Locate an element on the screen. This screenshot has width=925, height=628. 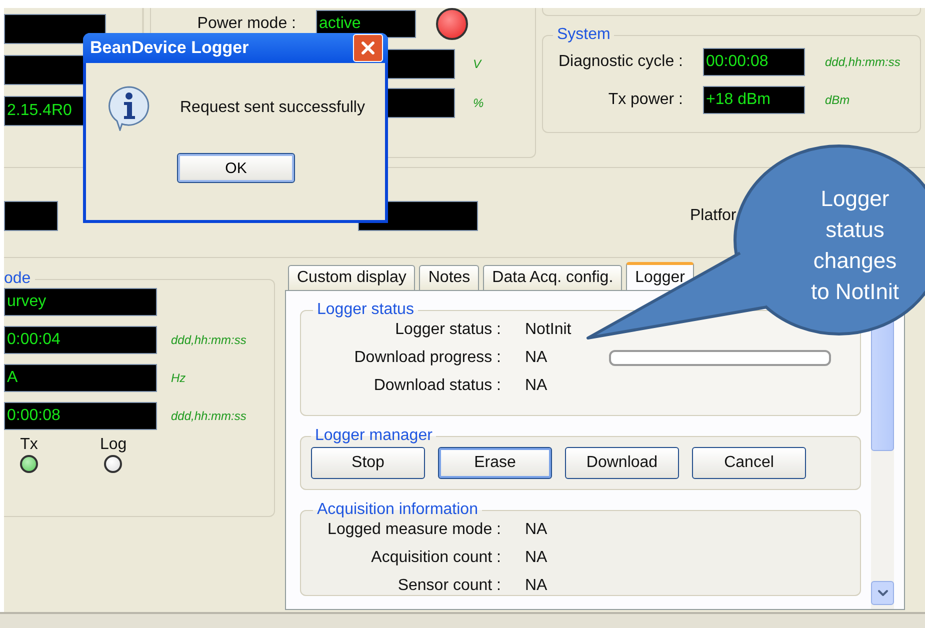
action-button: Download is located at coordinates (622, 463).